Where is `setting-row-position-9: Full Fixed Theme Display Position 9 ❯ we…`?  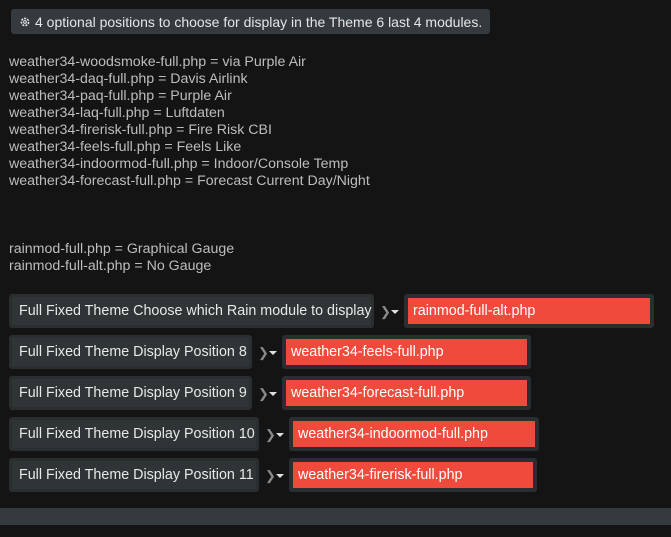
setting-row-position-9: Full Fixed Theme Display Position 9 ❯ we… is located at coordinates (270, 393).